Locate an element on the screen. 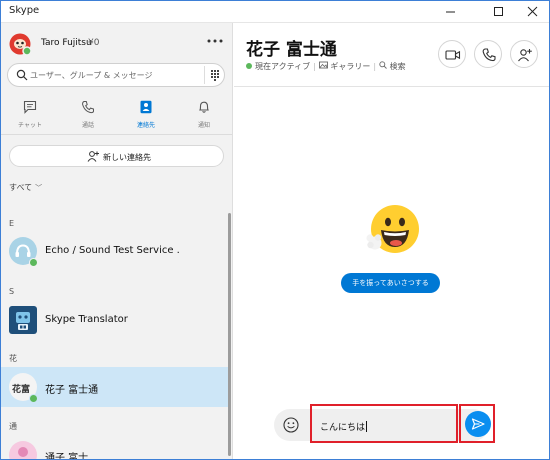 The height and width of the screenshot is (460, 550). audio-call-button is located at coordinates (488, 54).